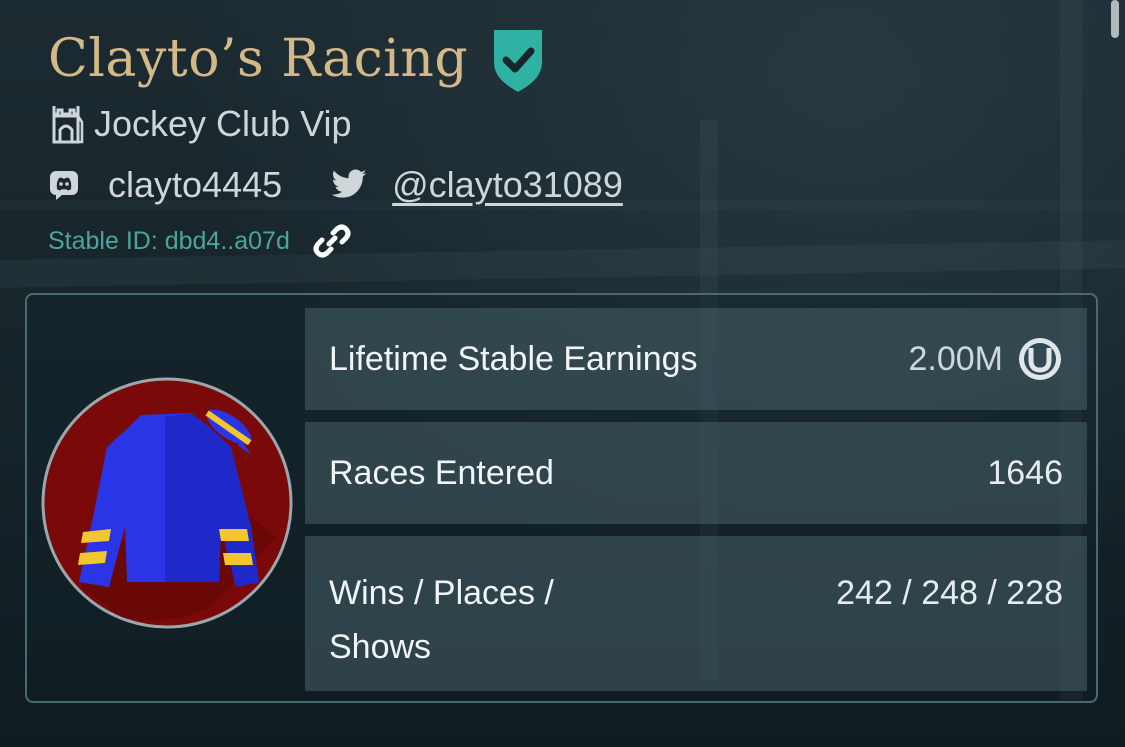  What do you see at coordinates (1115, 19) in the screenshot?
I see `scrollbar` at bounding box center [1115, 19].